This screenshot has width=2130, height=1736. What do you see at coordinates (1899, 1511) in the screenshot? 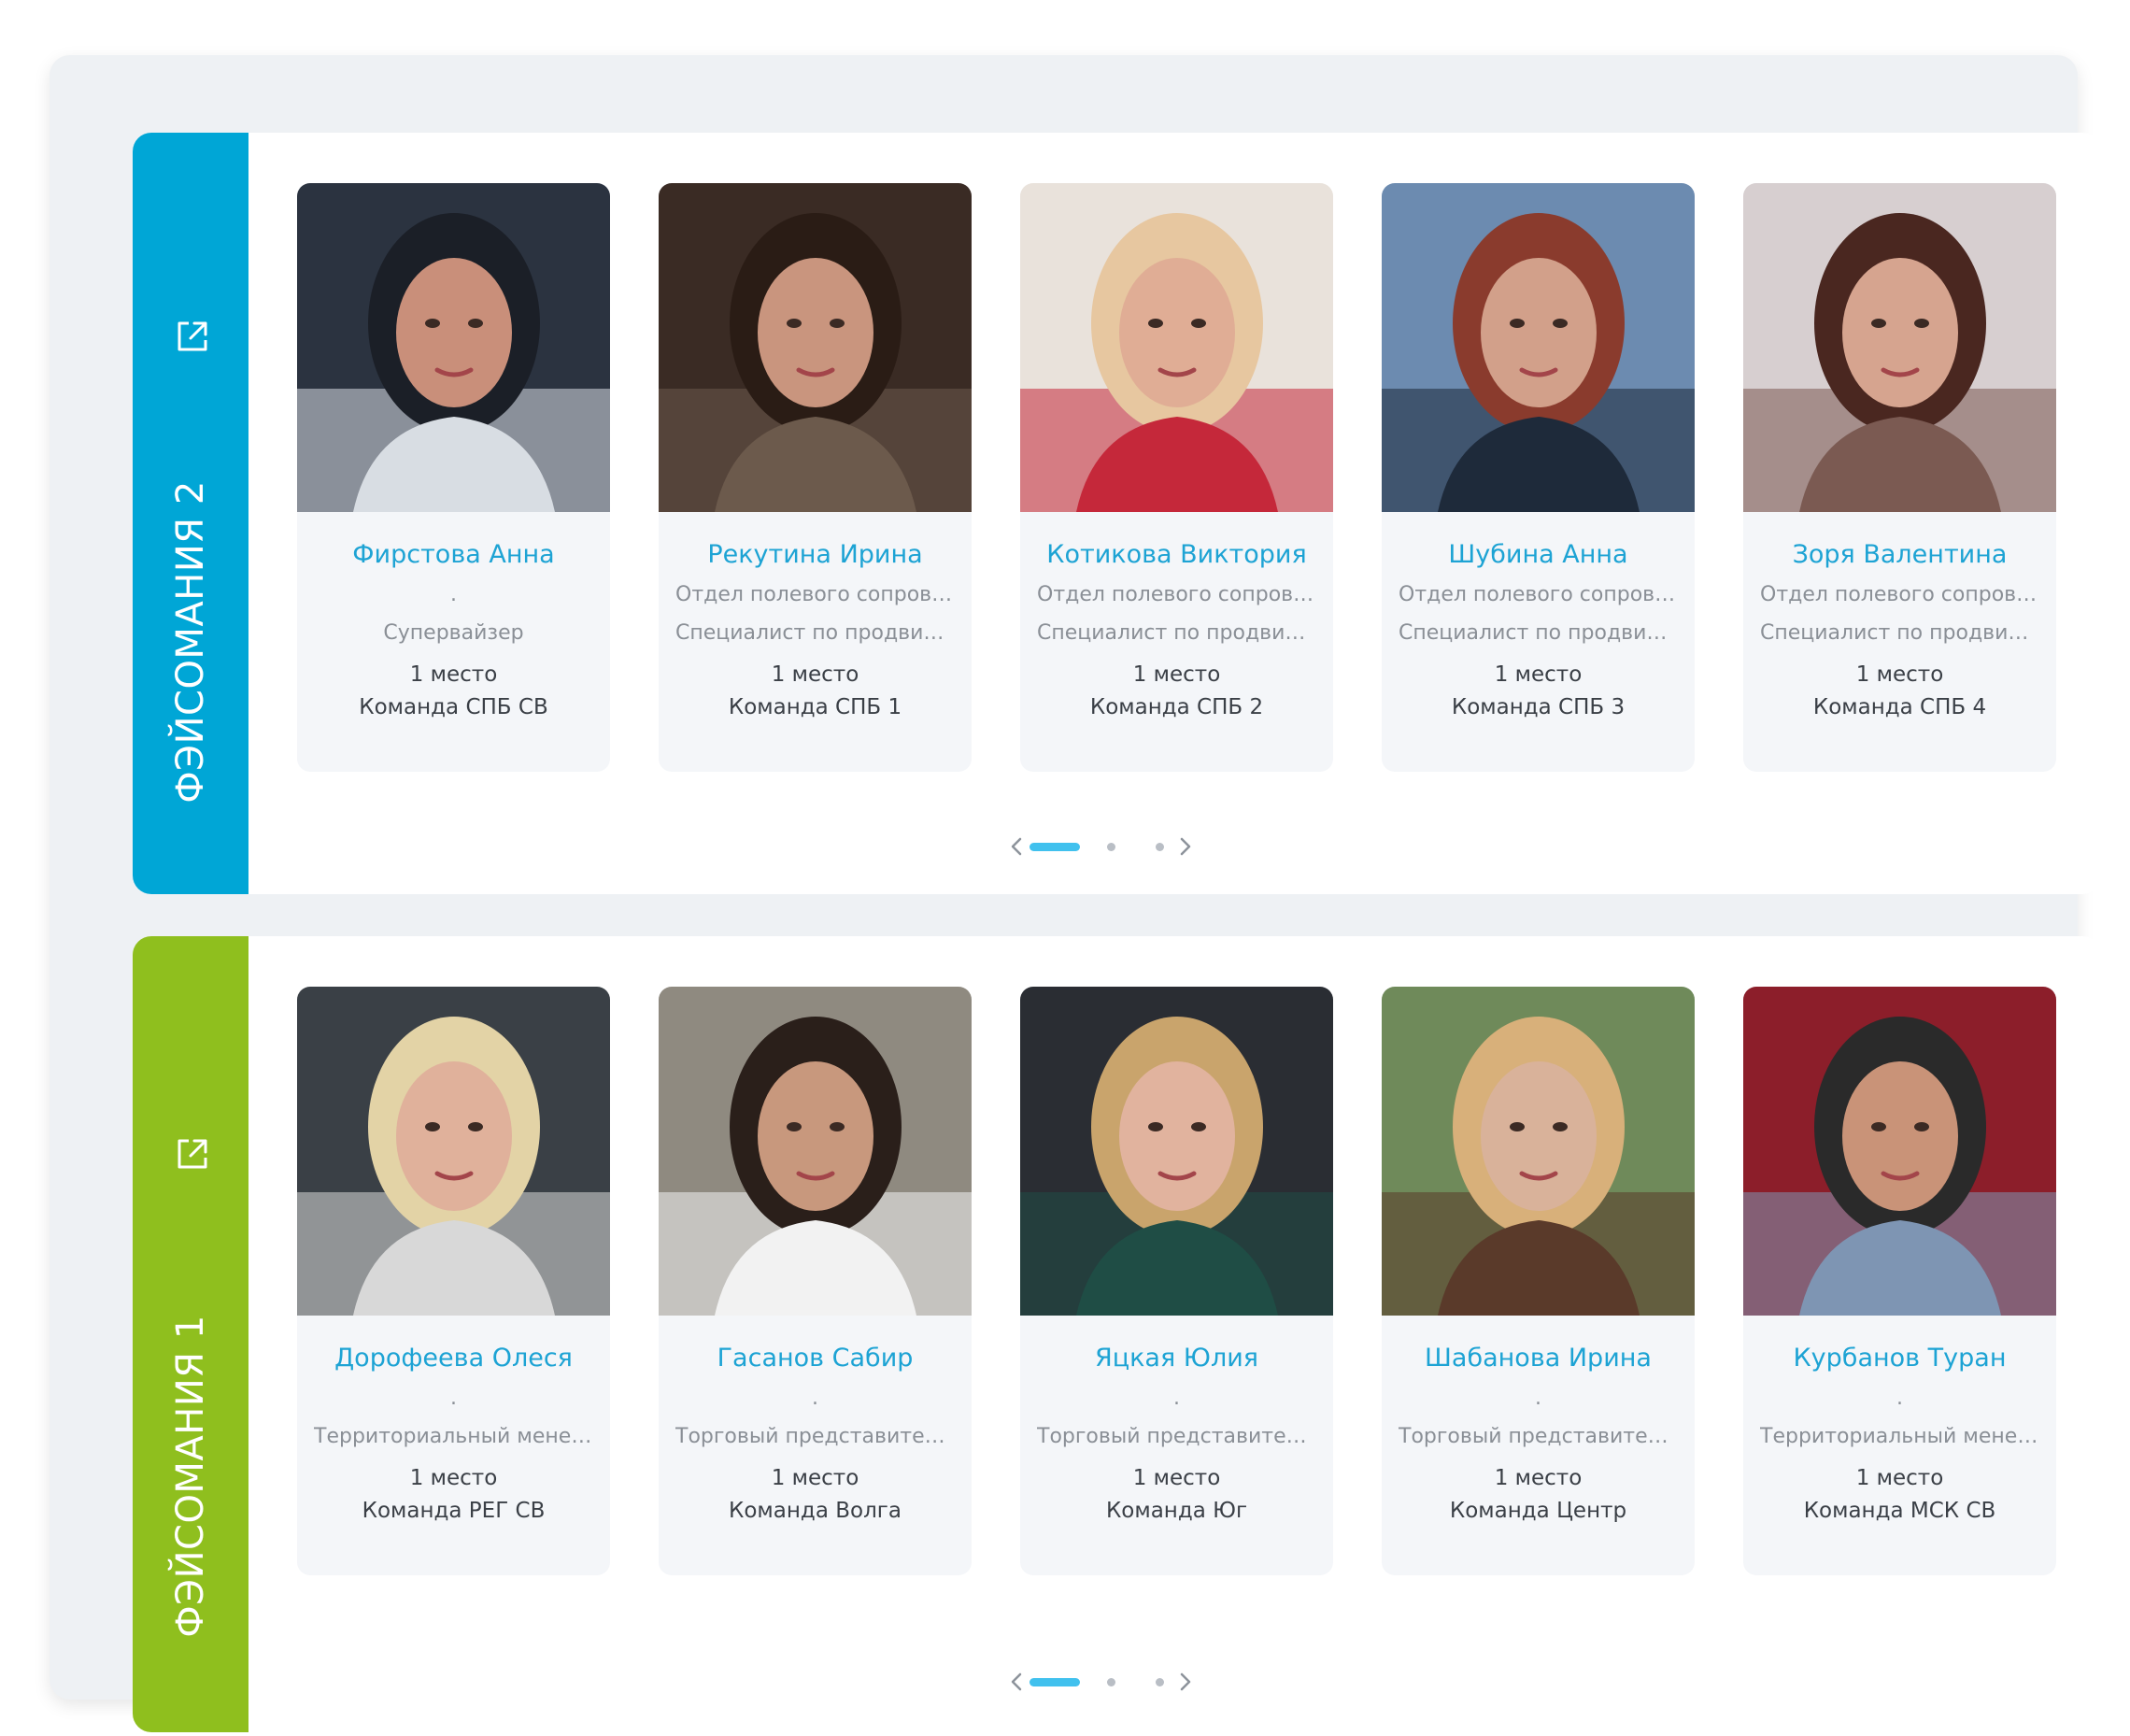
I see `employee-team: Команда МСК СВ` at bounding box center [1899, 1511].